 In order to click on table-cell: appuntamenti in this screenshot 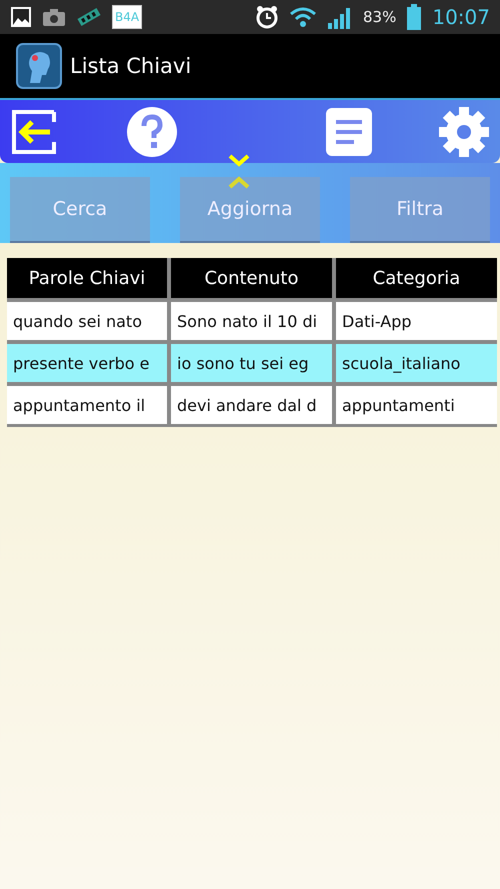, I will do `click(416, 405)`.